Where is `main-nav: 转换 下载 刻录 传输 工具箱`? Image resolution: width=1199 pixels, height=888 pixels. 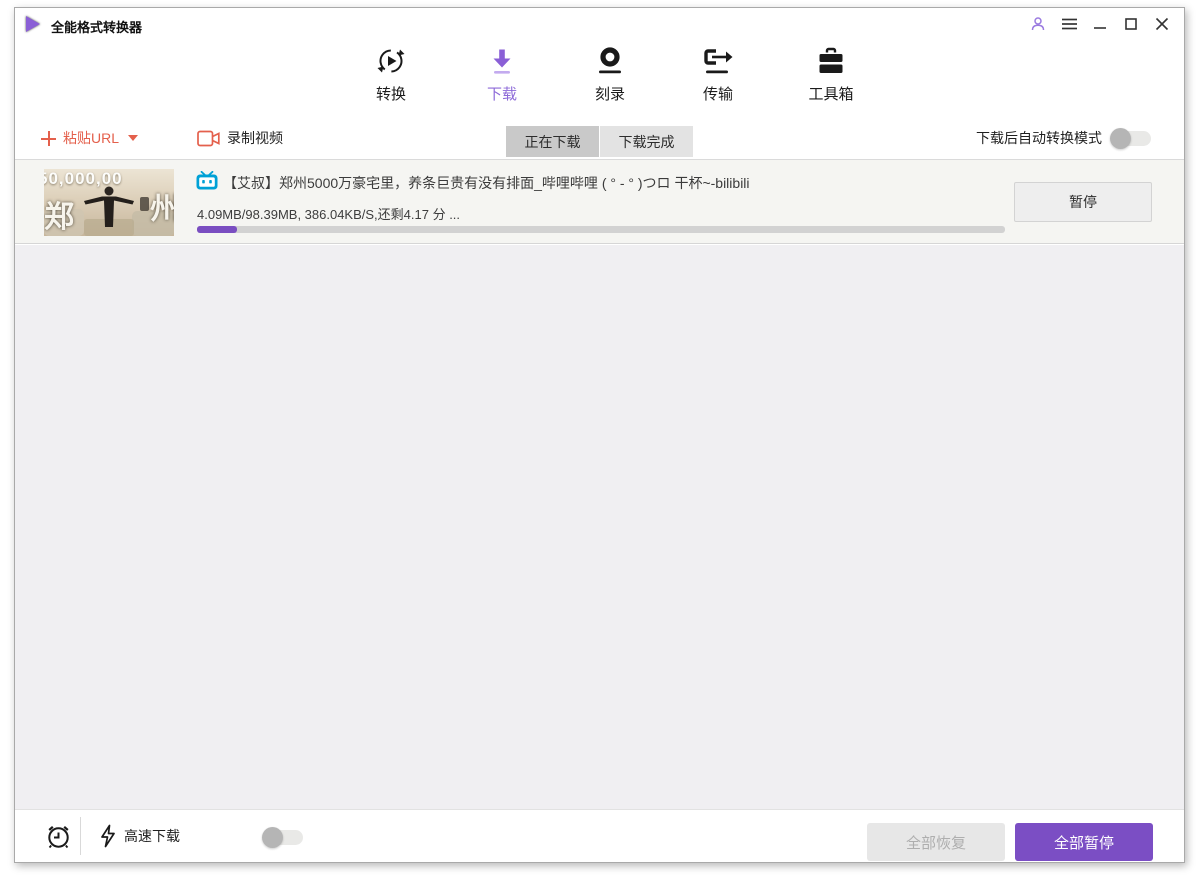
main-nav: 转换 下载 刻录 传输 工具箱 is located at coordinates (599, 98).